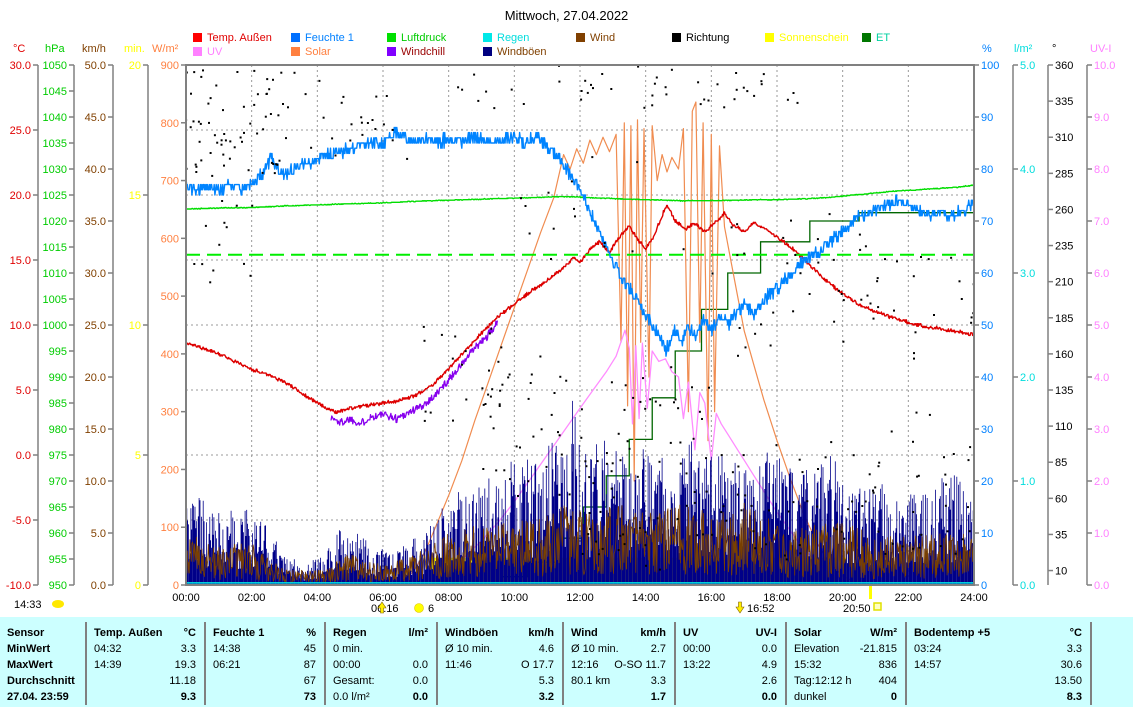 The image size is (1133, 707). What do you see at coordinates (740, 607) in the screenshot?
I see `moonset-arrow-icon` at bounding box center [740, 607].